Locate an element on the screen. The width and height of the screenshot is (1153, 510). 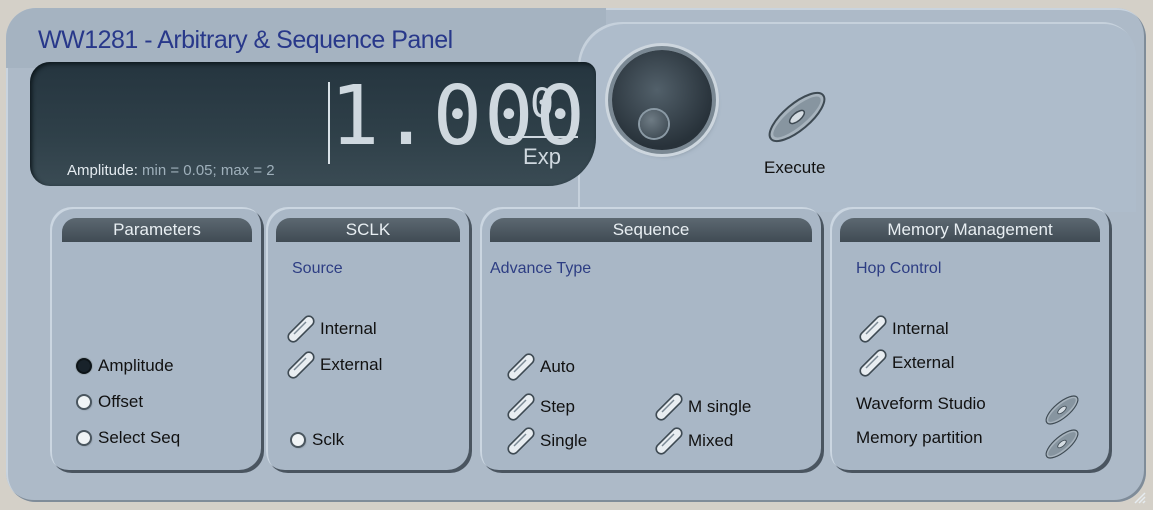
radio-sclk-label: Sclk is located at coordinates (328, 439).